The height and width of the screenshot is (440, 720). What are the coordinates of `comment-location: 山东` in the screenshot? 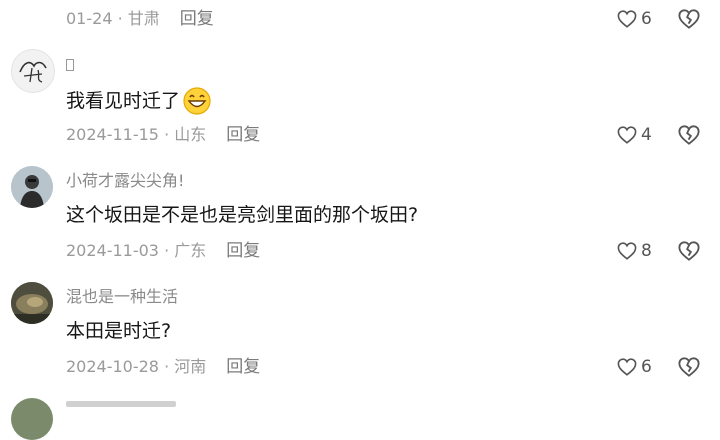 It's located at (190, 134).